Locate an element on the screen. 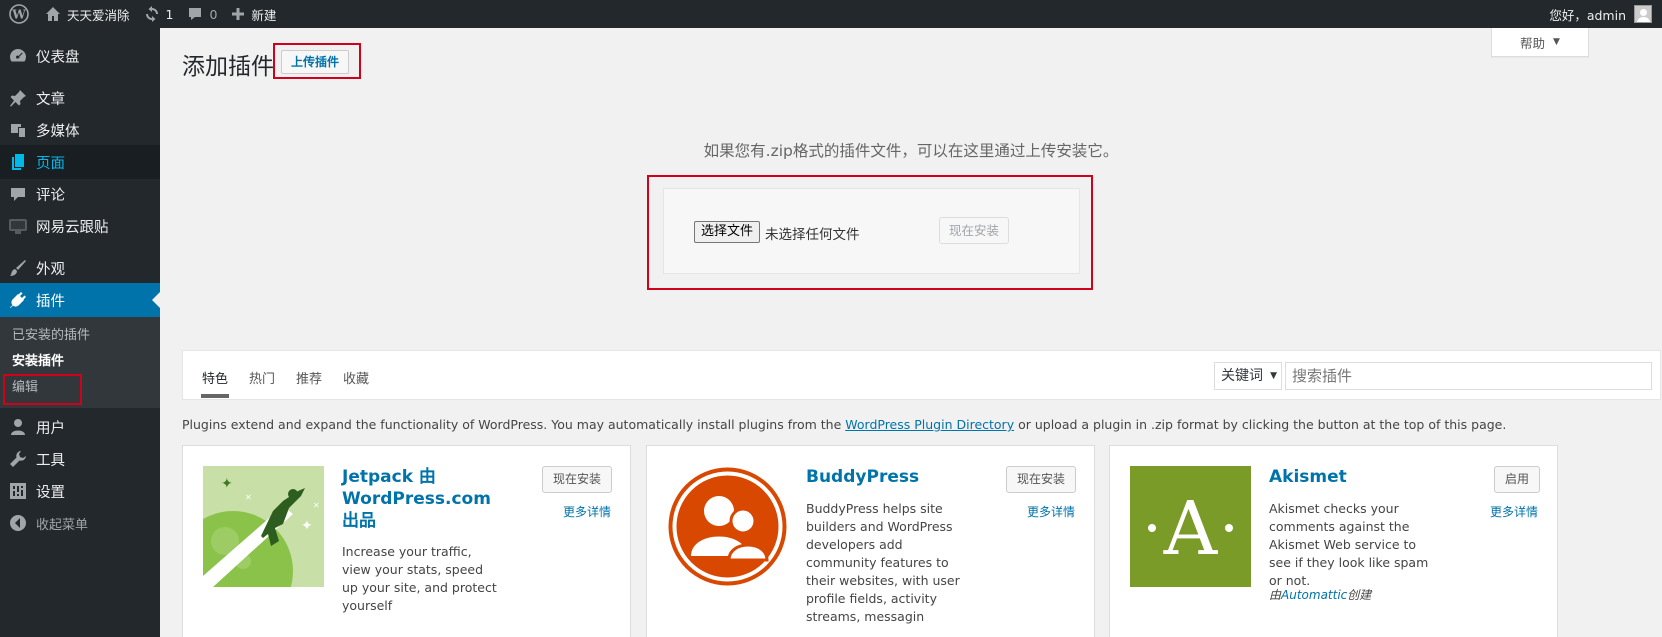 This screenshot has height=637, width=1662. sidebar-item-settings: 设置 is located at coordinates (80, 491).